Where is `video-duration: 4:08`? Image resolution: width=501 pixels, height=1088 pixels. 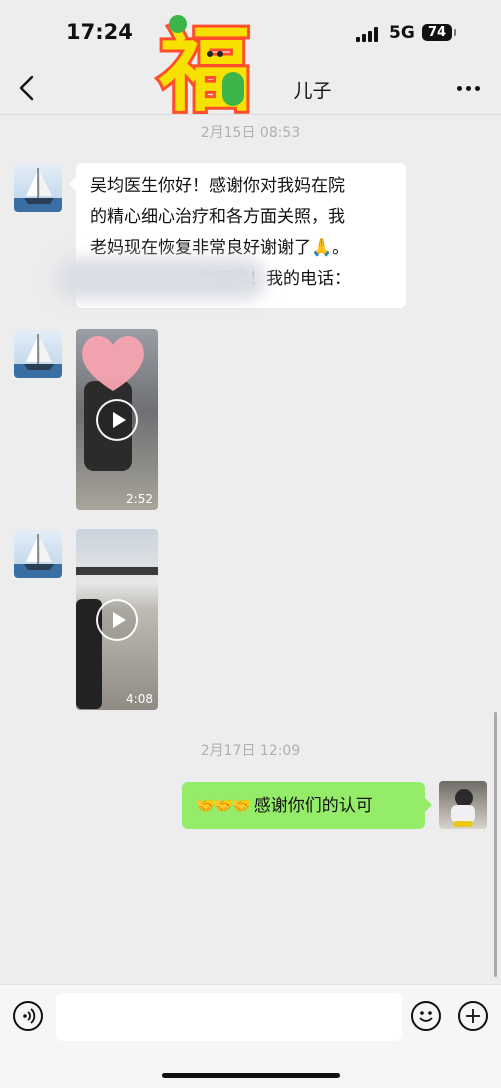
video-duration: 4:08 is located at coordinates (139, 699).